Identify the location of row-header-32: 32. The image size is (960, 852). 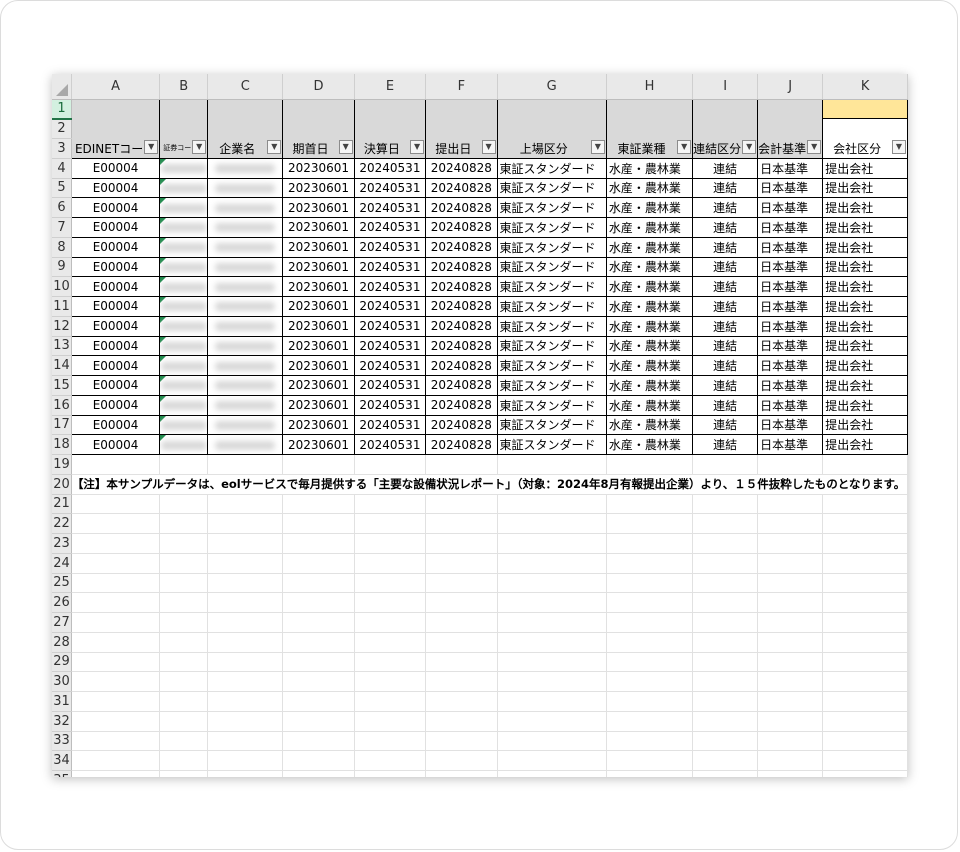
(62, 721).